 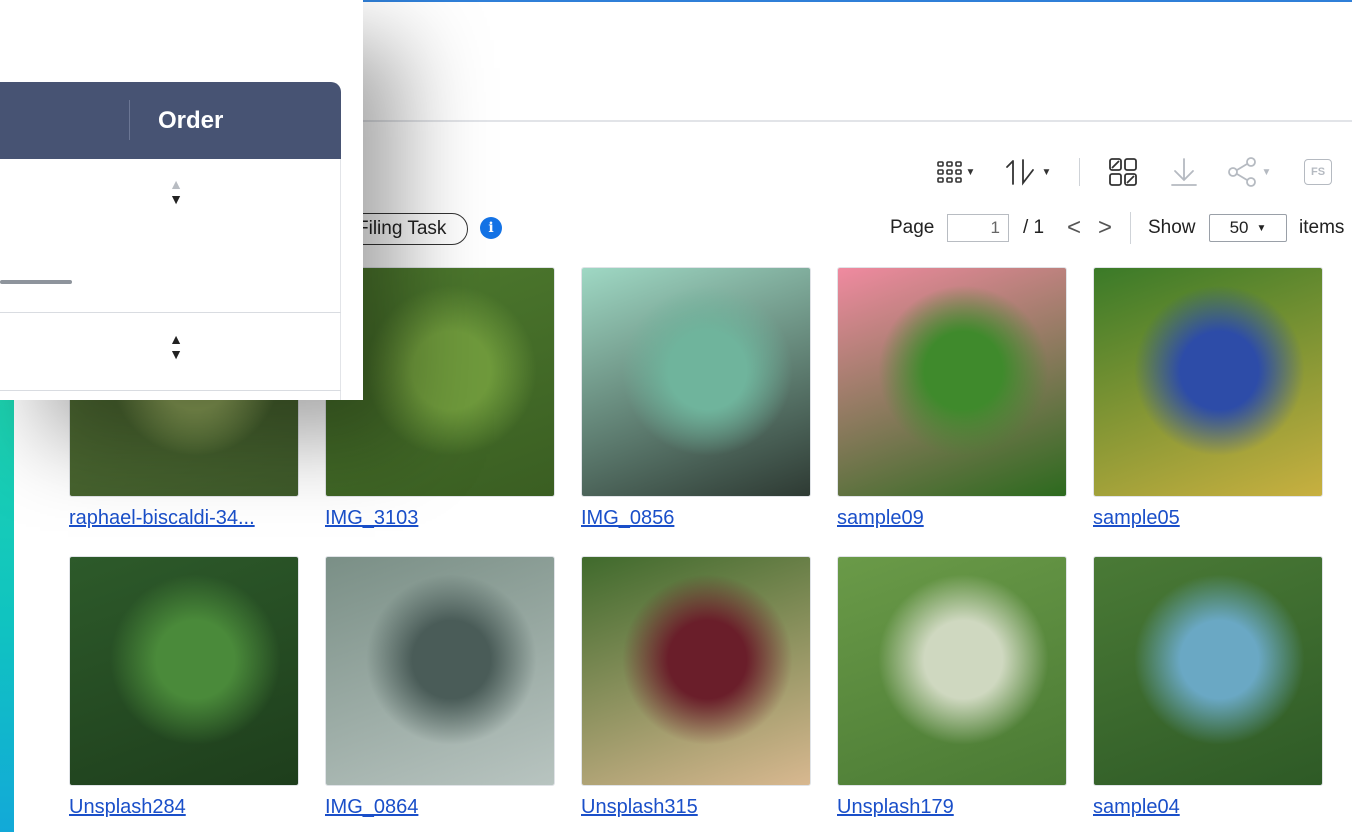 I want to click on items-per-page-select: 50 ▼, so click(x=1248, y=228).